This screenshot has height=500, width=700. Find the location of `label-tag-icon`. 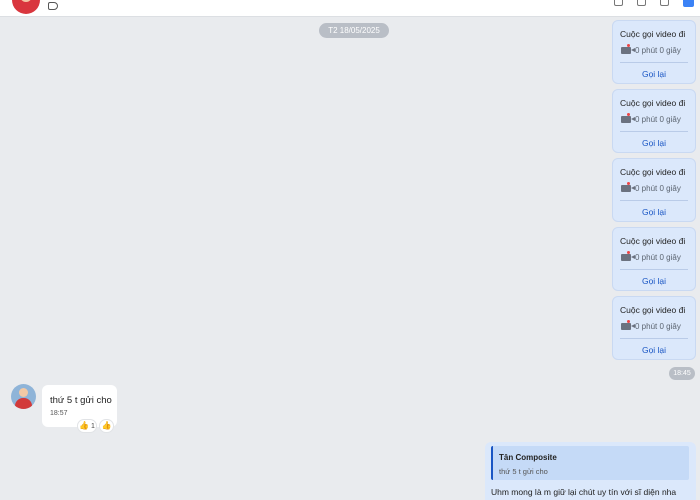

label-tag-icon is located at coordinates (53, 6).